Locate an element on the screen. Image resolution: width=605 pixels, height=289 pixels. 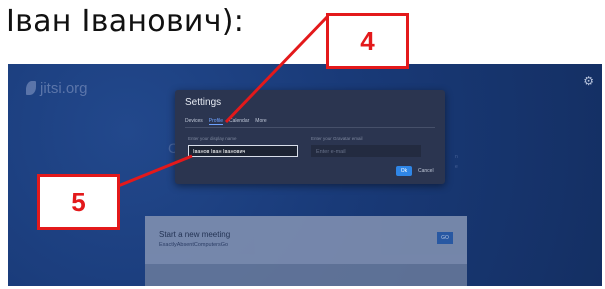
display-name-input: Іванов Іван Іванович is located at coordinates (243, 151).